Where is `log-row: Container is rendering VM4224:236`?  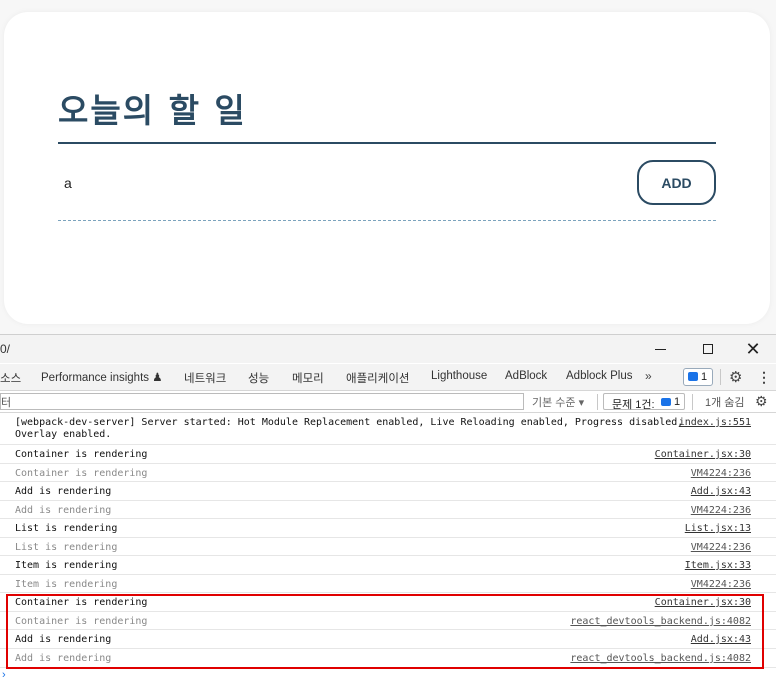
log-row: Container is rendering VM4224:236 is located at coordinates (388, 473).